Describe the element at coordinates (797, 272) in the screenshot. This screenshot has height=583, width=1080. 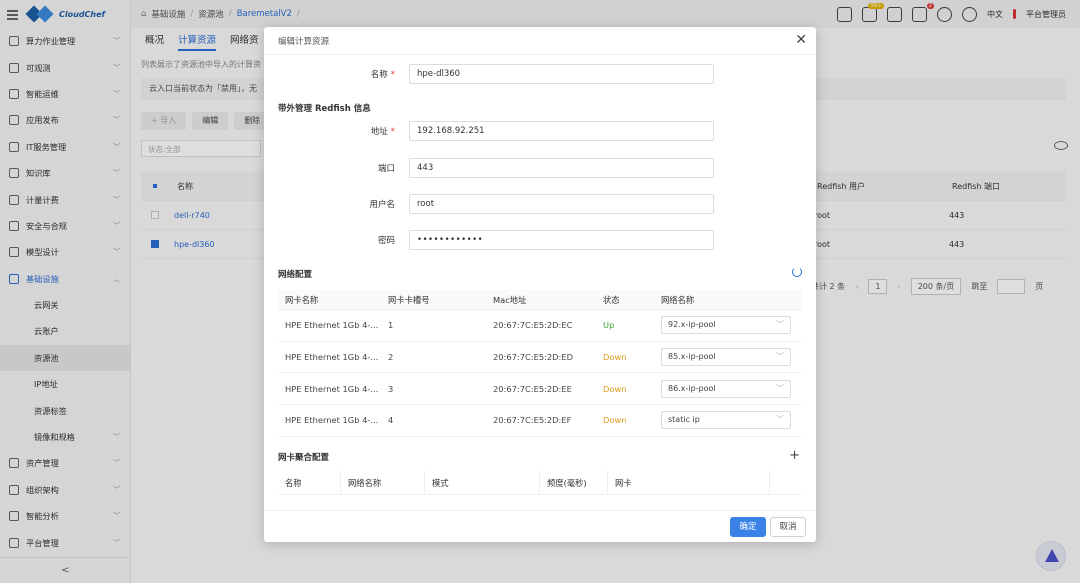
I see `refresh-icon` at that location.